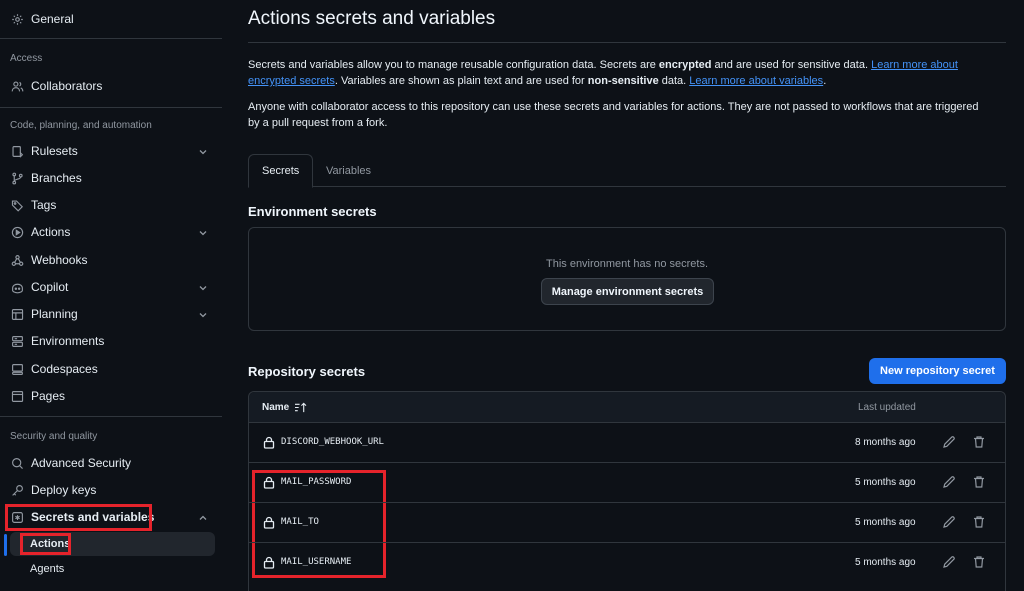  What do you see at coordinates (685, 65) in the screenshot?
I see `description-bold: encrypted` at bounding box center [685, 65].